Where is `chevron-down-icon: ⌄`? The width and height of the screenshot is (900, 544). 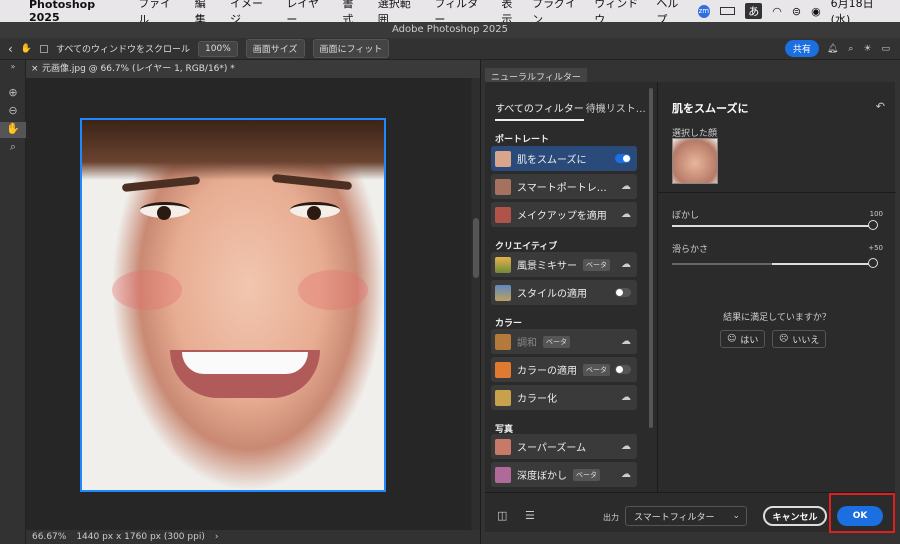
chevron-down-icon: ⌄ is located at coordinates (736, 516).